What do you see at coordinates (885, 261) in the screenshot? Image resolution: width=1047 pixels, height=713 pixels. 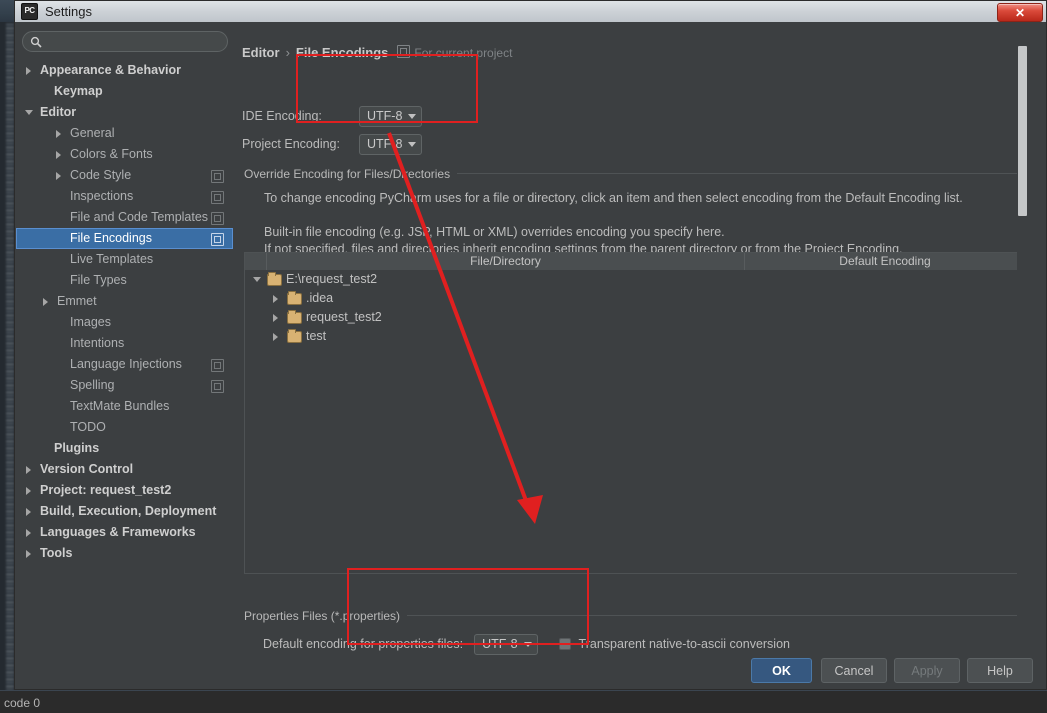 I see `table-col-encoding: Default Encoding` at bounding box center [885, 261].